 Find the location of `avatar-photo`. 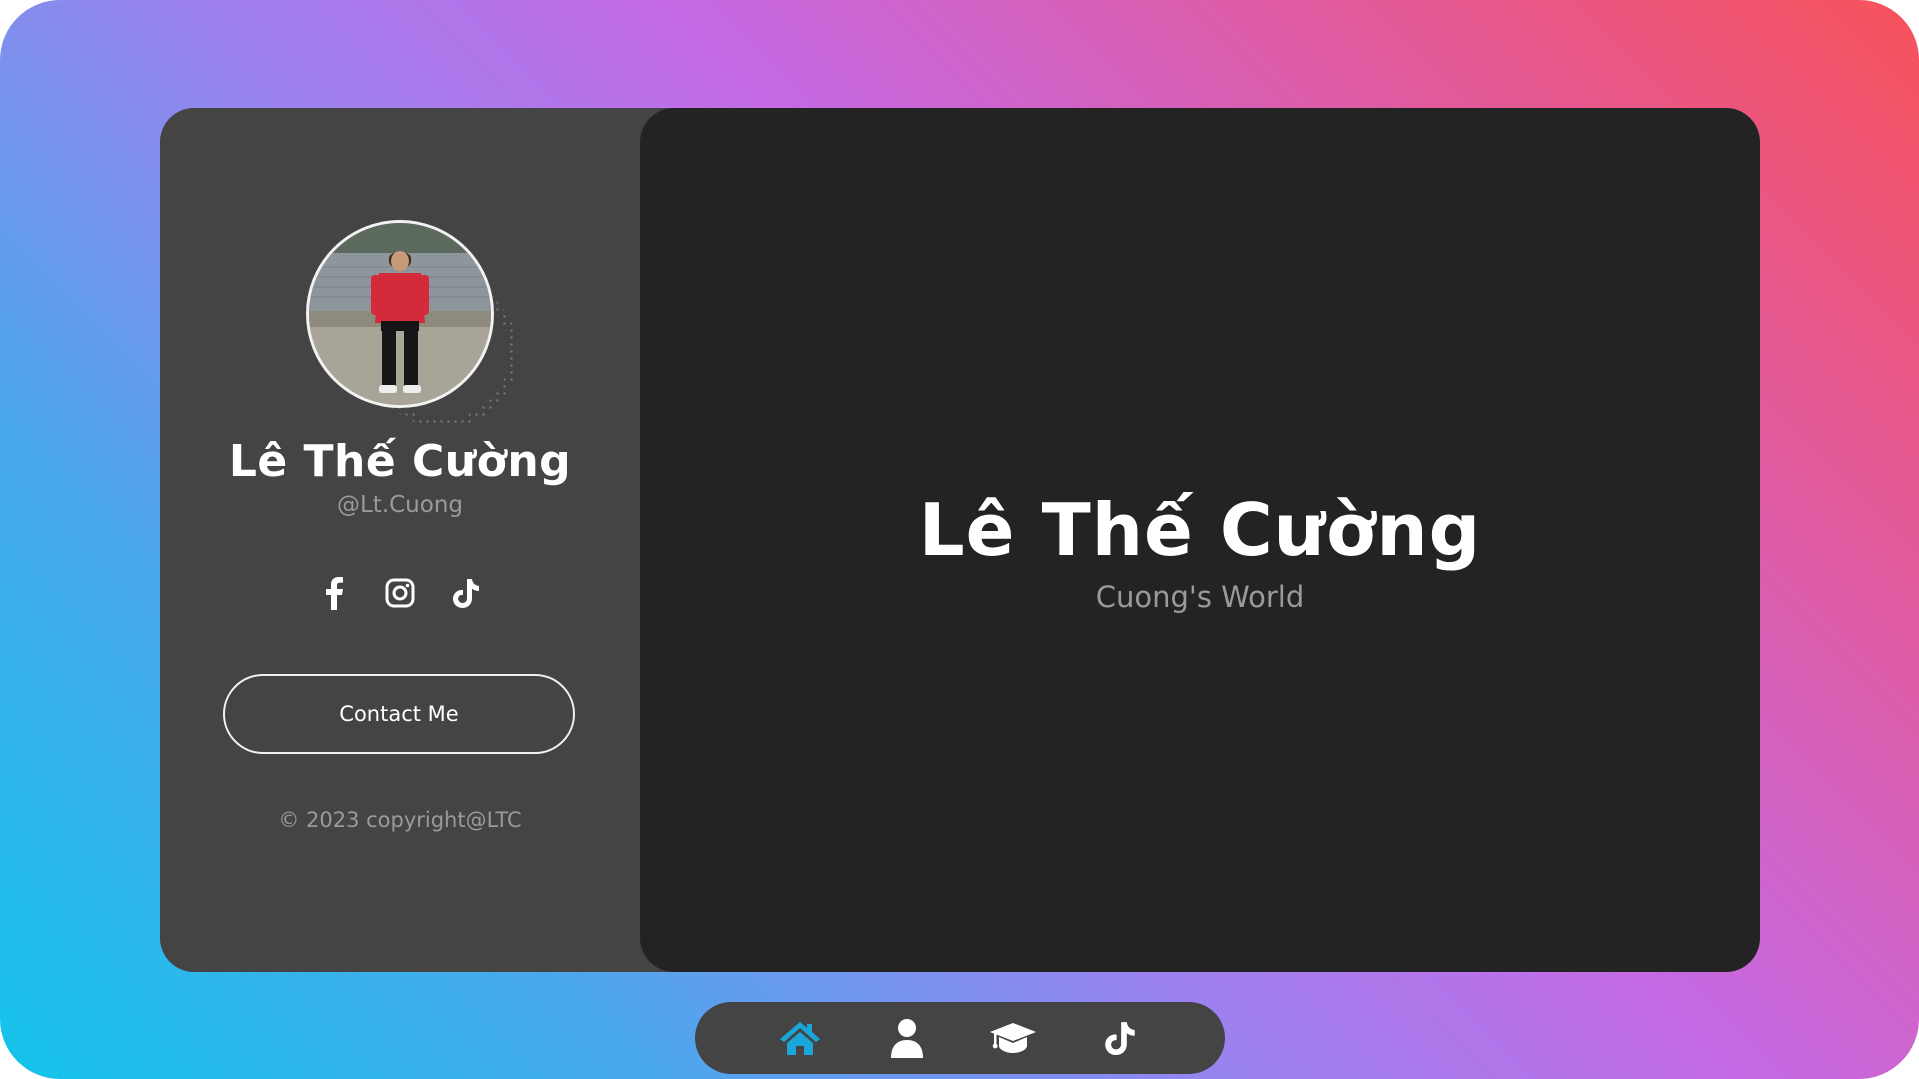

avatar-photo is located at coordinates (400, 314).